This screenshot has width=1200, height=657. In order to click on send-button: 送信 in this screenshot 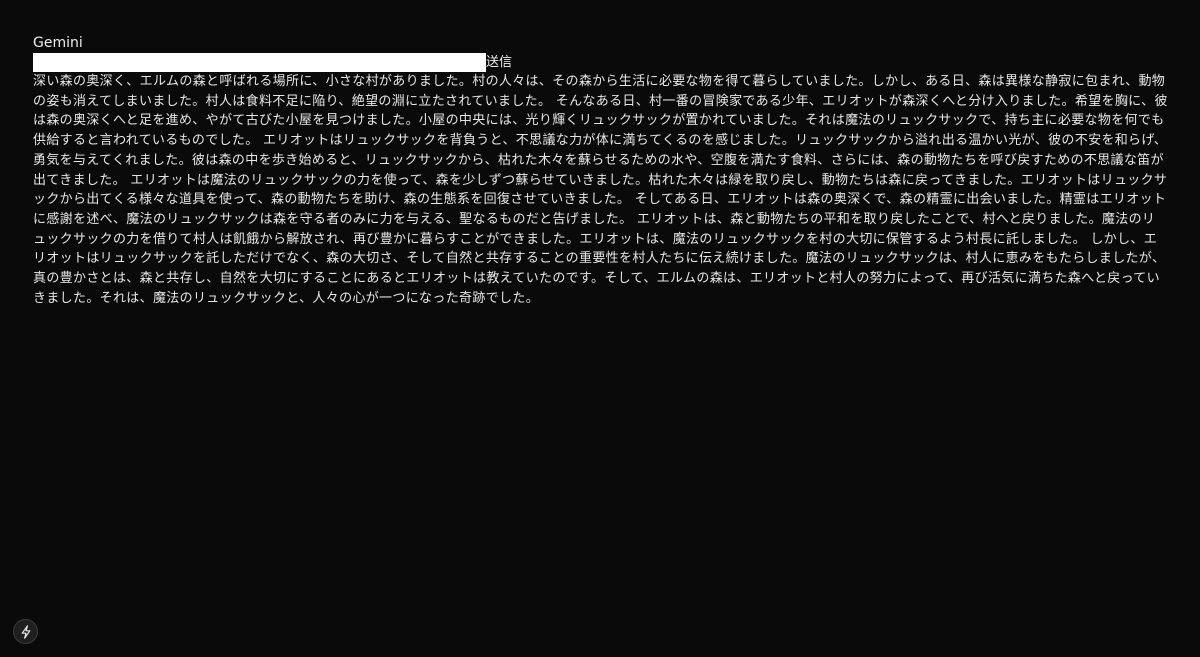, I will do `click(499, 62)`.